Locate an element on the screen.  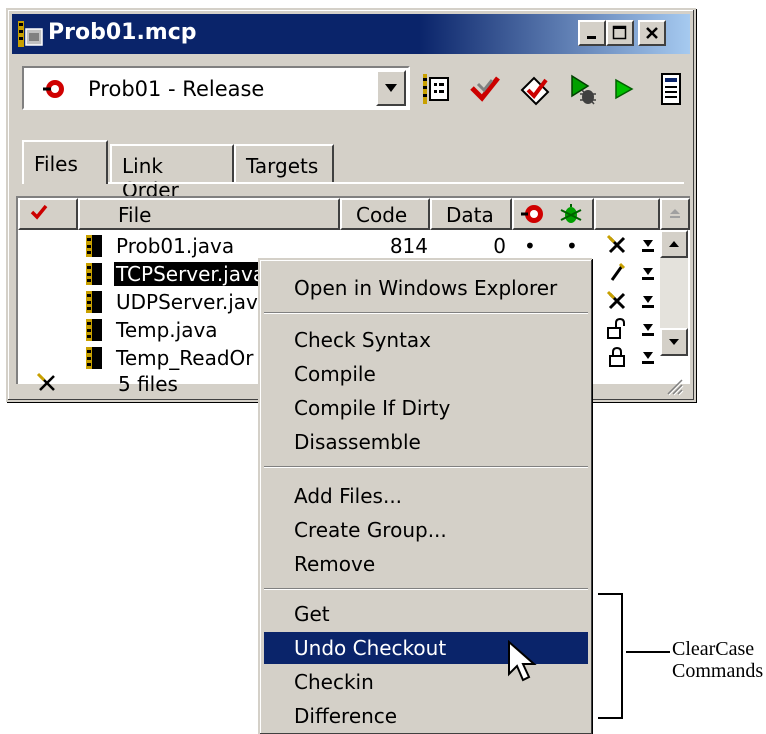
bring-up-to-date-icon is located at coordinates (535, 89).